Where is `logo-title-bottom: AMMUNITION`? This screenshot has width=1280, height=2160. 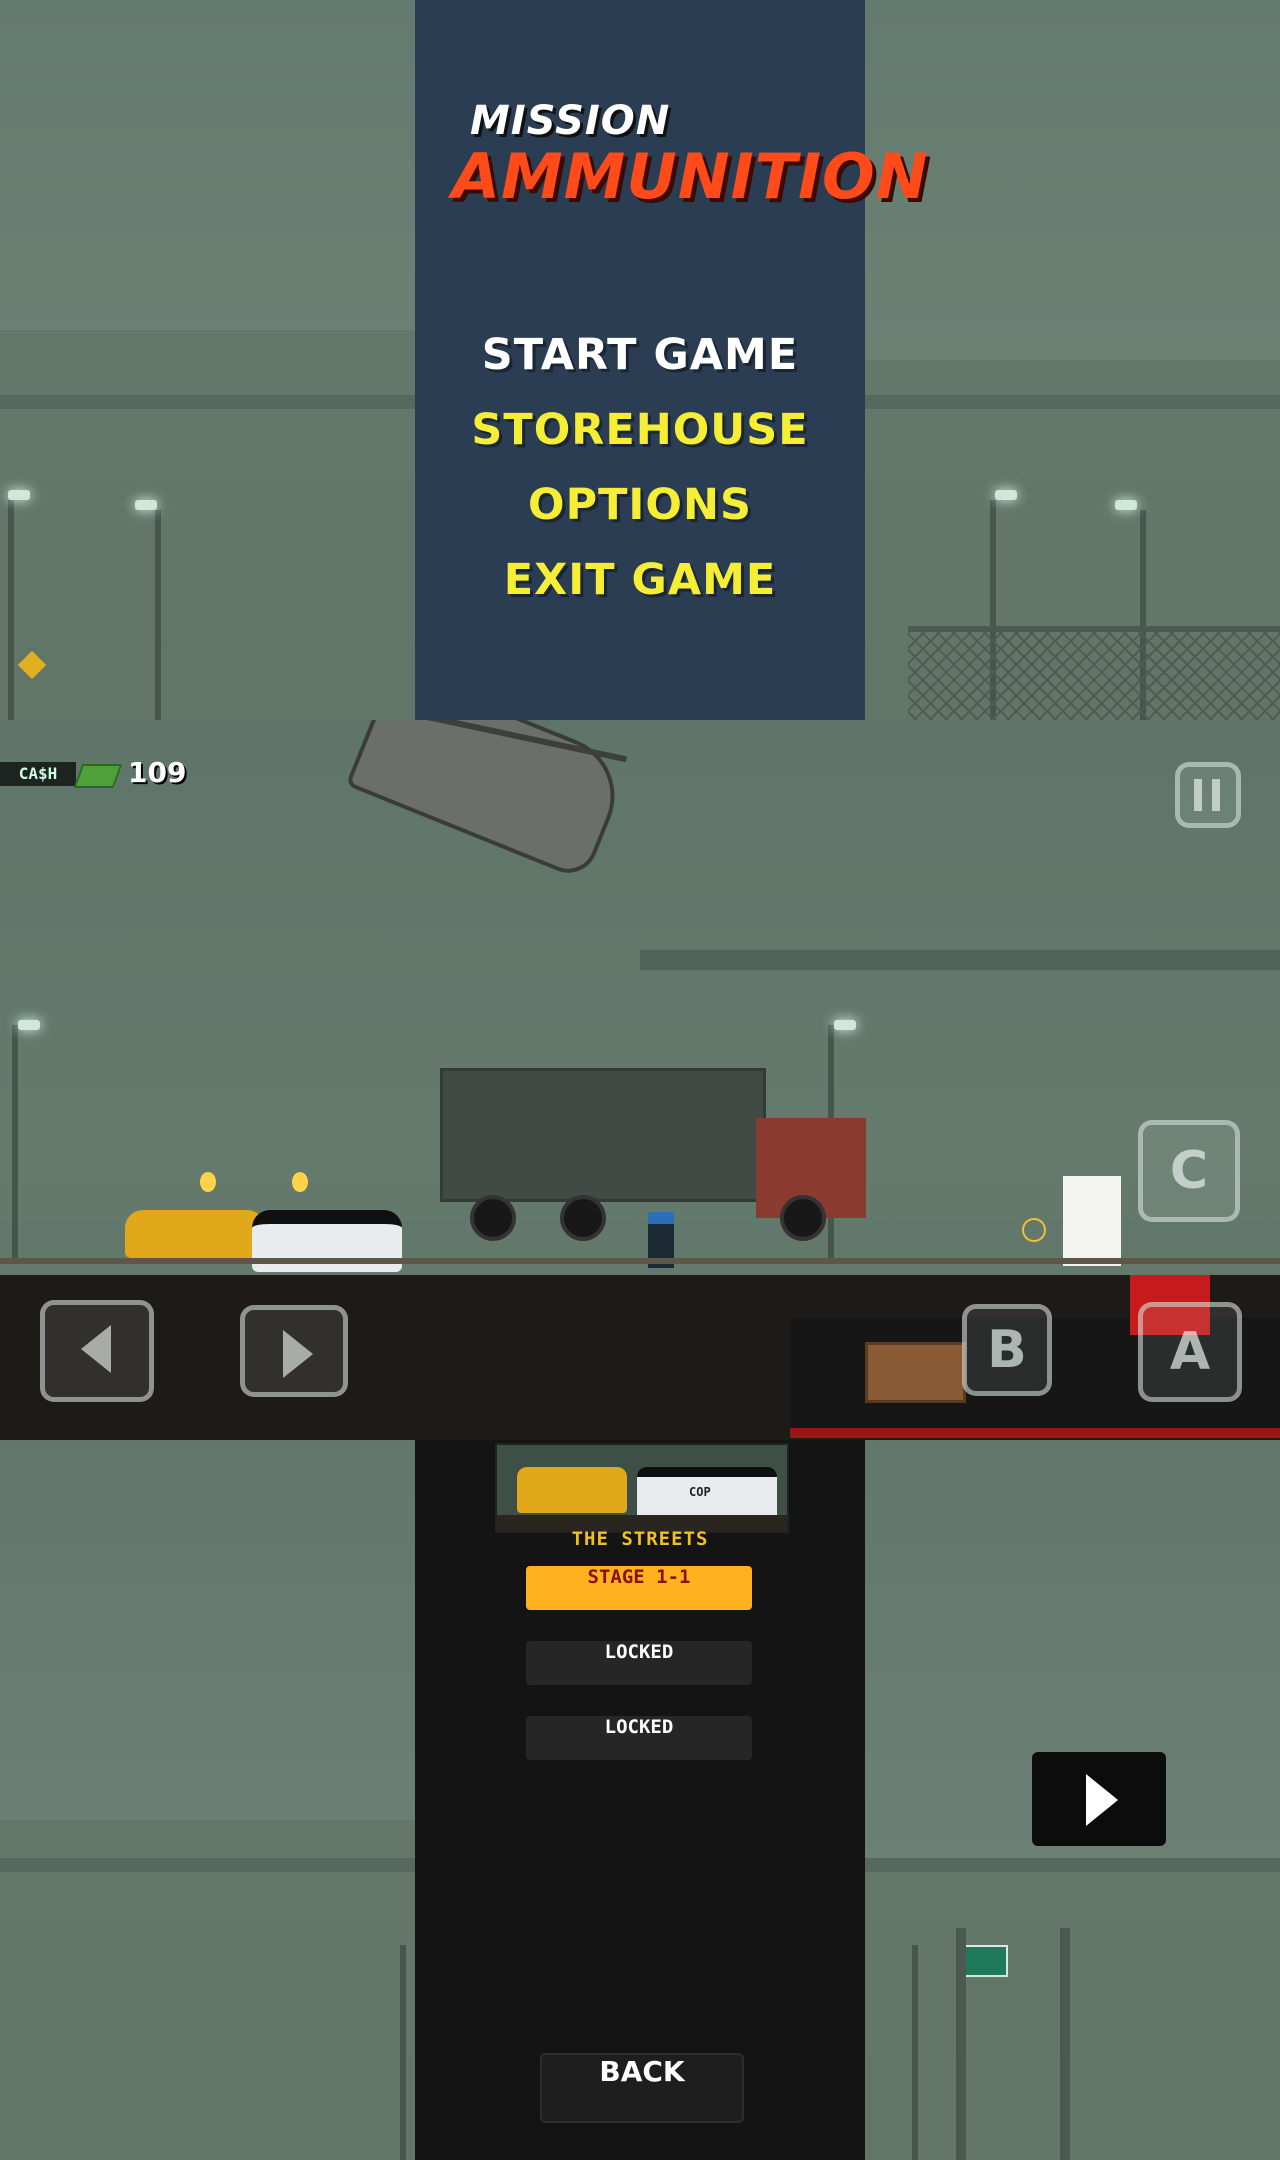 logo-title-bottom: AMMUNITION is located at coordinates (690, 176).